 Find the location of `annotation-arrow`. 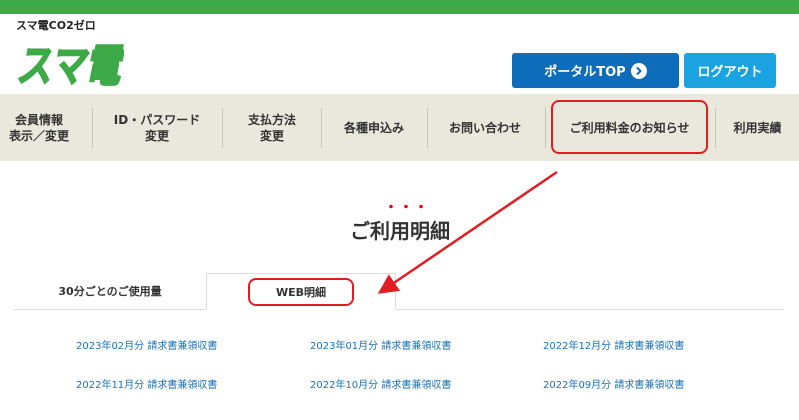

annotation-arrow is located at coordinates (467, 232).